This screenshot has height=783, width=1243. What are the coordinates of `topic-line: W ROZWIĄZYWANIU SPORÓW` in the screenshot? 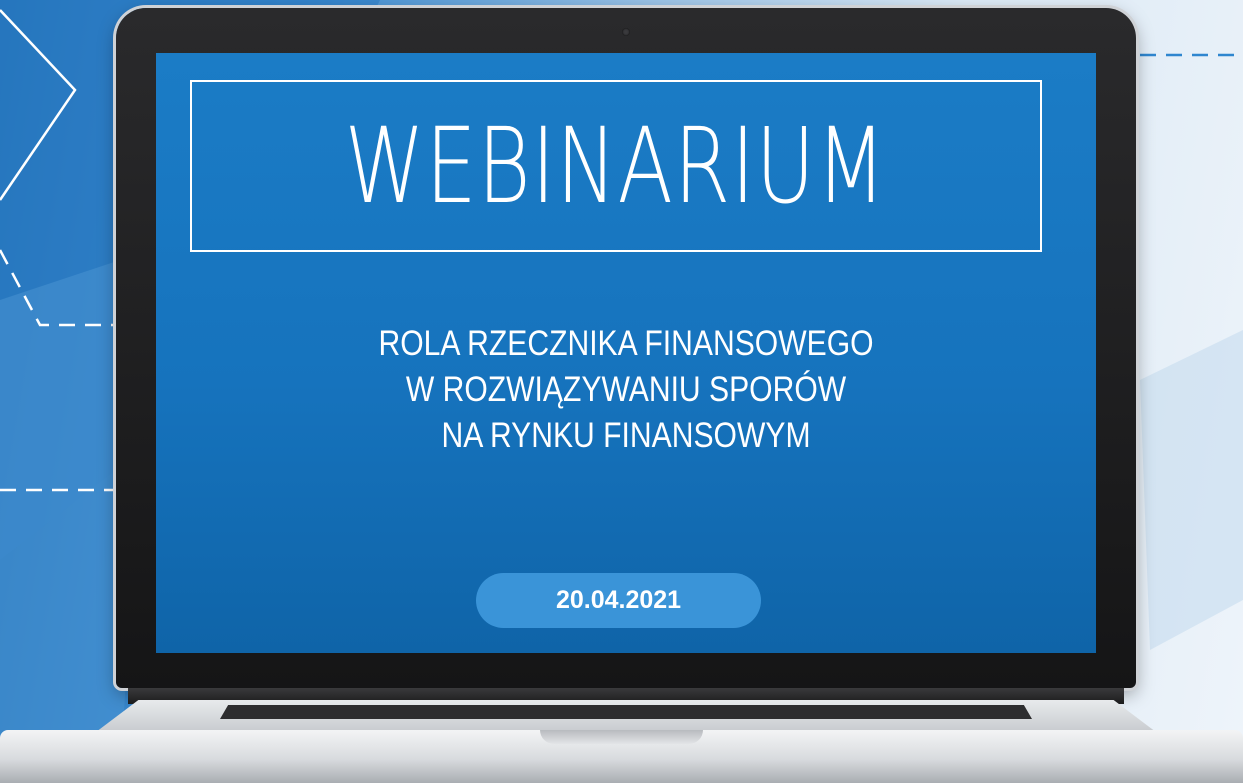 It's located at (626, 389).